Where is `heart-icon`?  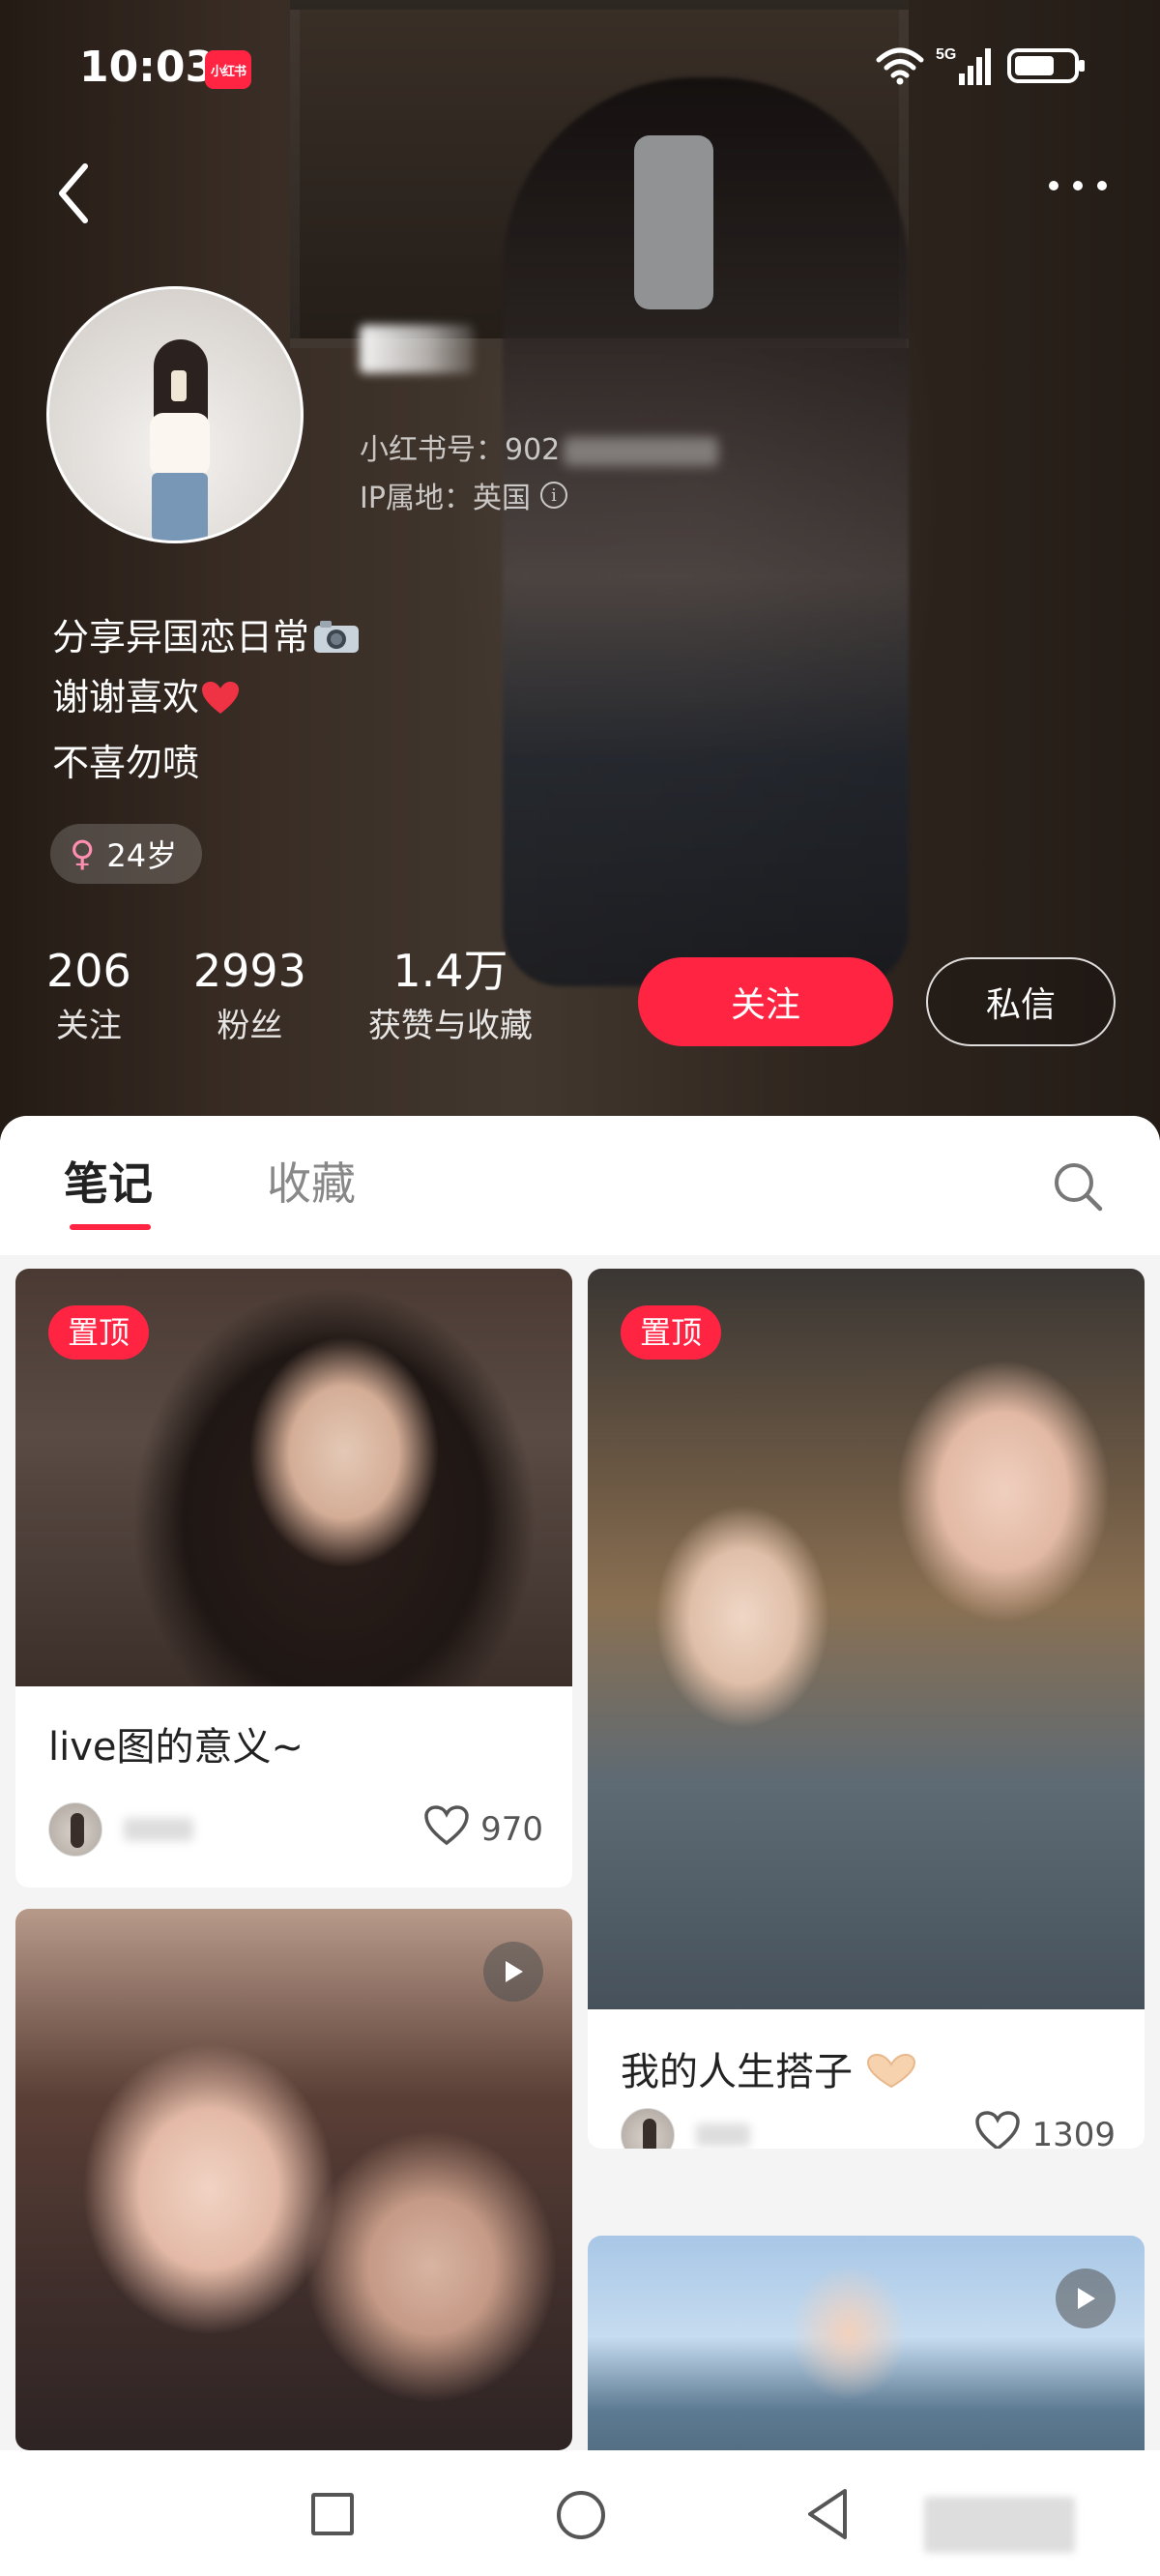 heart-icon is located at coordinates (221, 703).